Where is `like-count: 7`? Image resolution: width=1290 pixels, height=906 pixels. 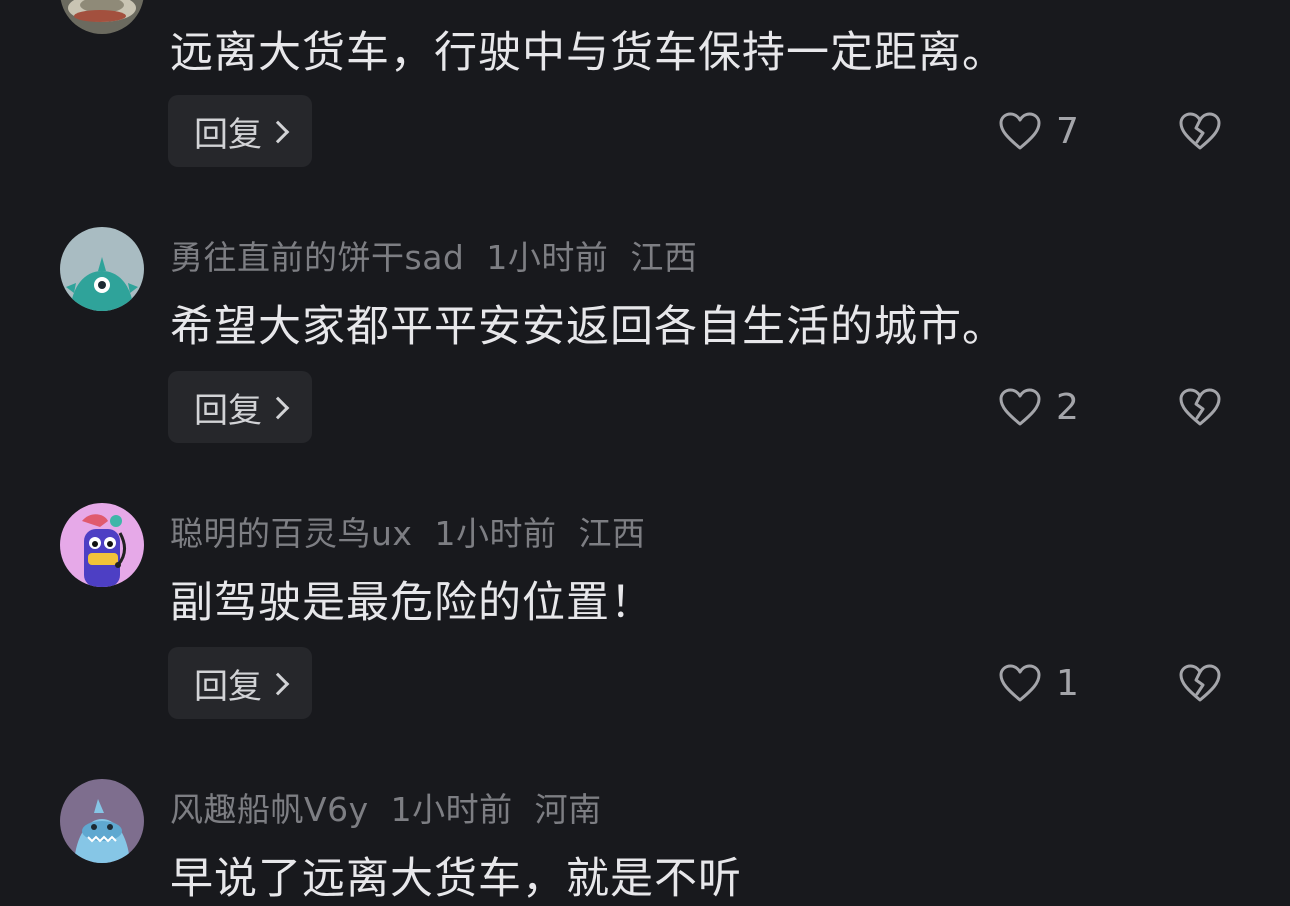 like-count: 7 is located at coordinates (1067, 131).